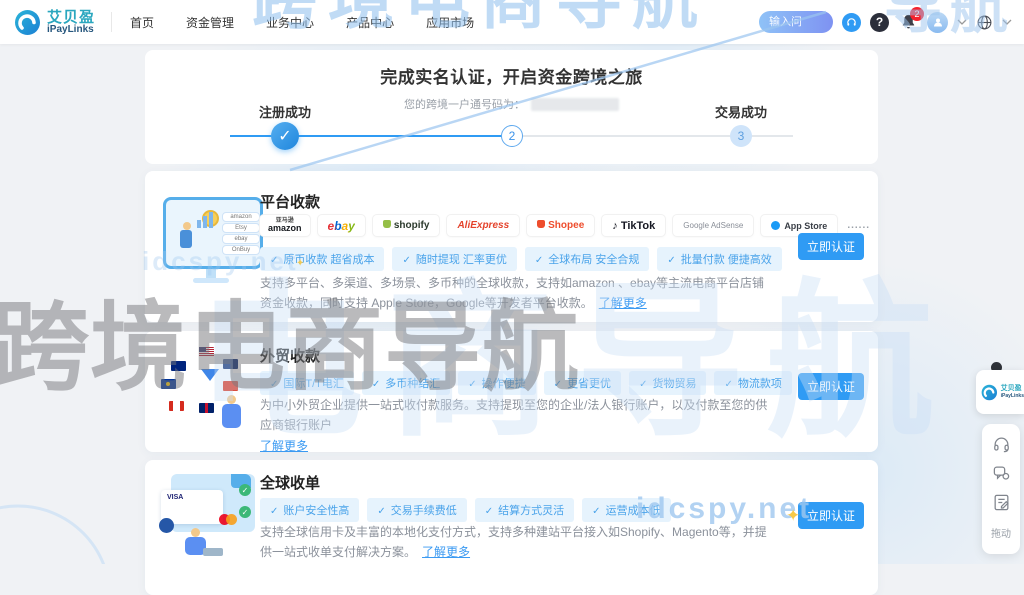 The image size is (1024, 595). Describe the element at coordinates (741, 136) in the screenshot. I see `step3-circle: 3` at that location.